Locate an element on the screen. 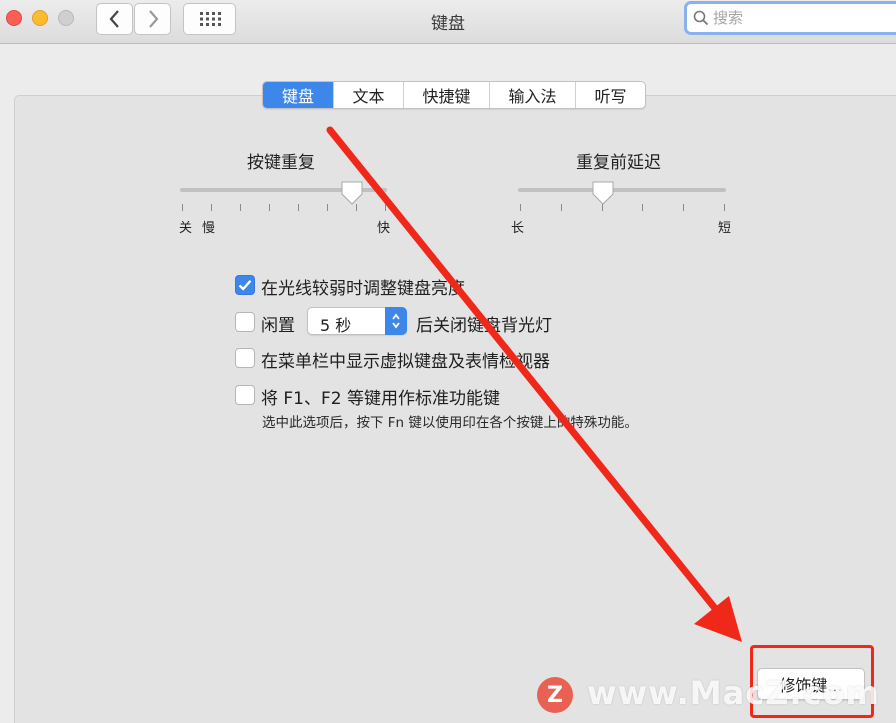 The width and height of the screenshot is (896, 723). watermark-logo: Z is located at coordinates (555, 695).